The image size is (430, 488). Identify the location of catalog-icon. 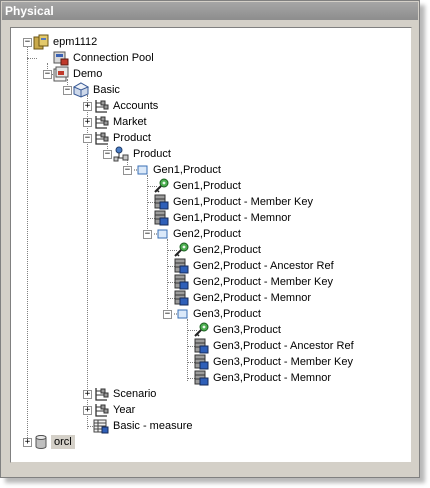
(61, 74).